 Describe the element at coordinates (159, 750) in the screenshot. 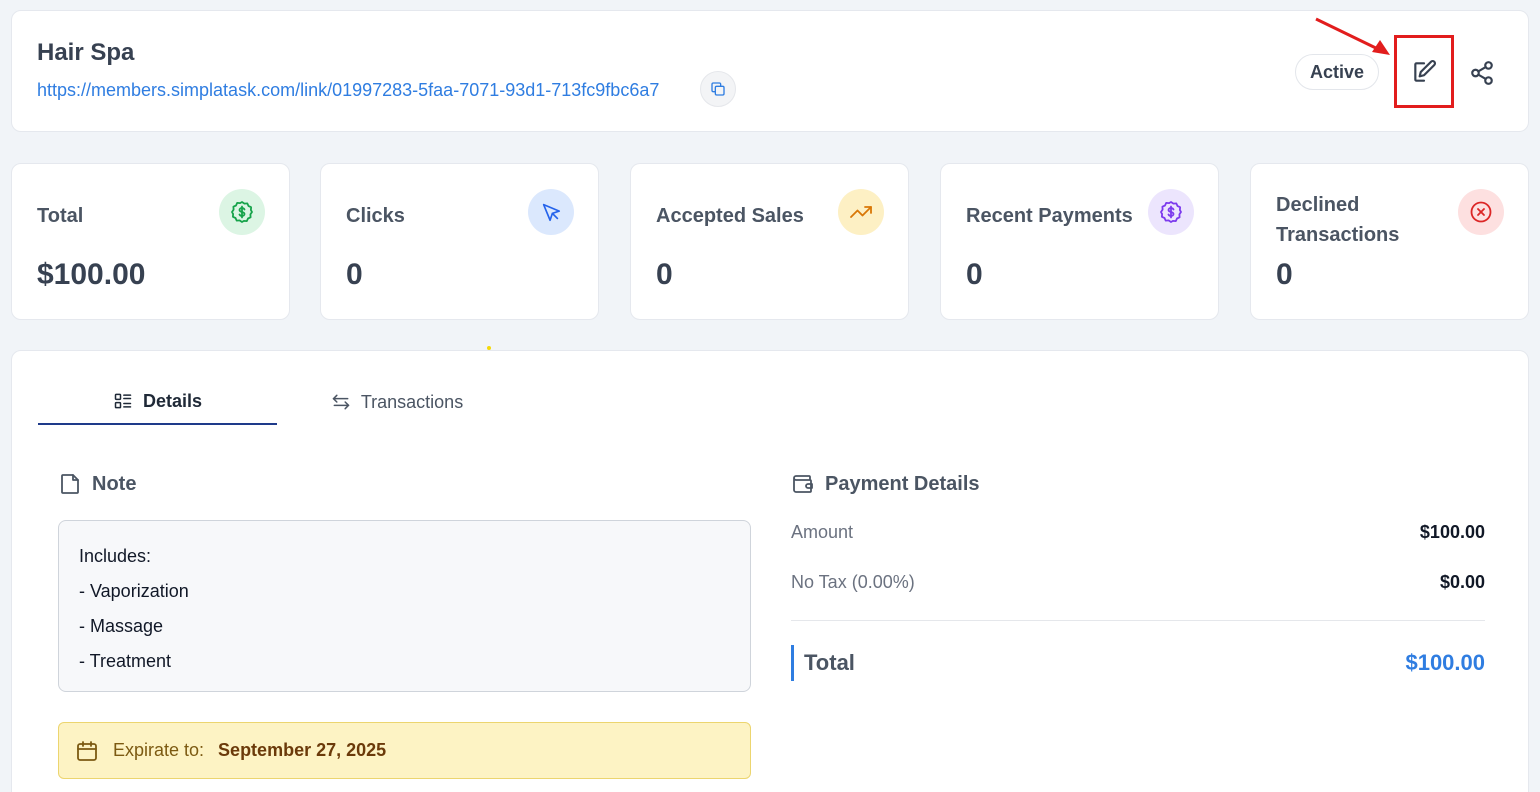

I see `expiration-label: Expirate to:` at that location.